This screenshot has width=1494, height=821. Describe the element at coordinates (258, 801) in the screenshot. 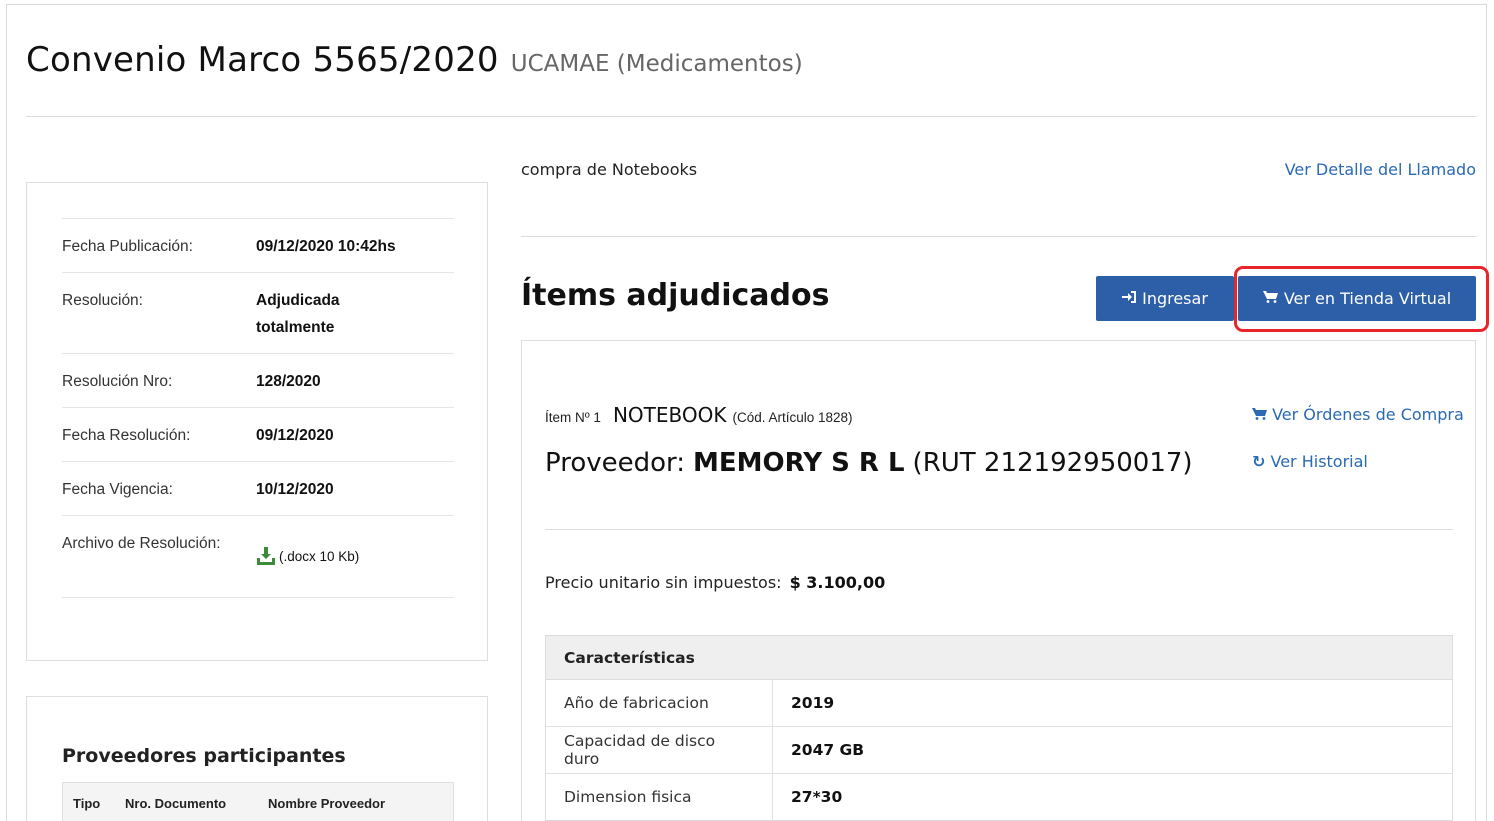

I see `providers-table-header: Tipo Nro. Documento Nombre Proveedor` at that location.